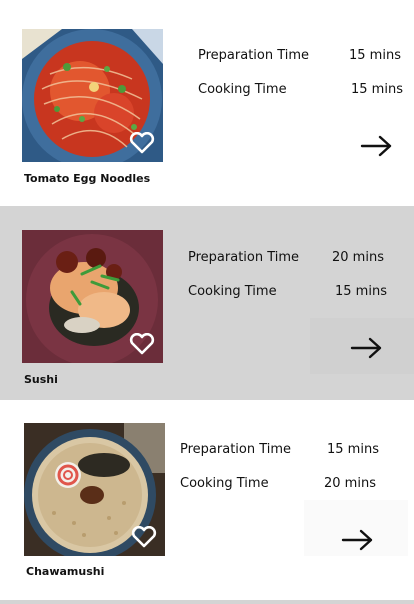  I want to click on recipe-name: Tomato Egg Noodles, so click(87, 178).